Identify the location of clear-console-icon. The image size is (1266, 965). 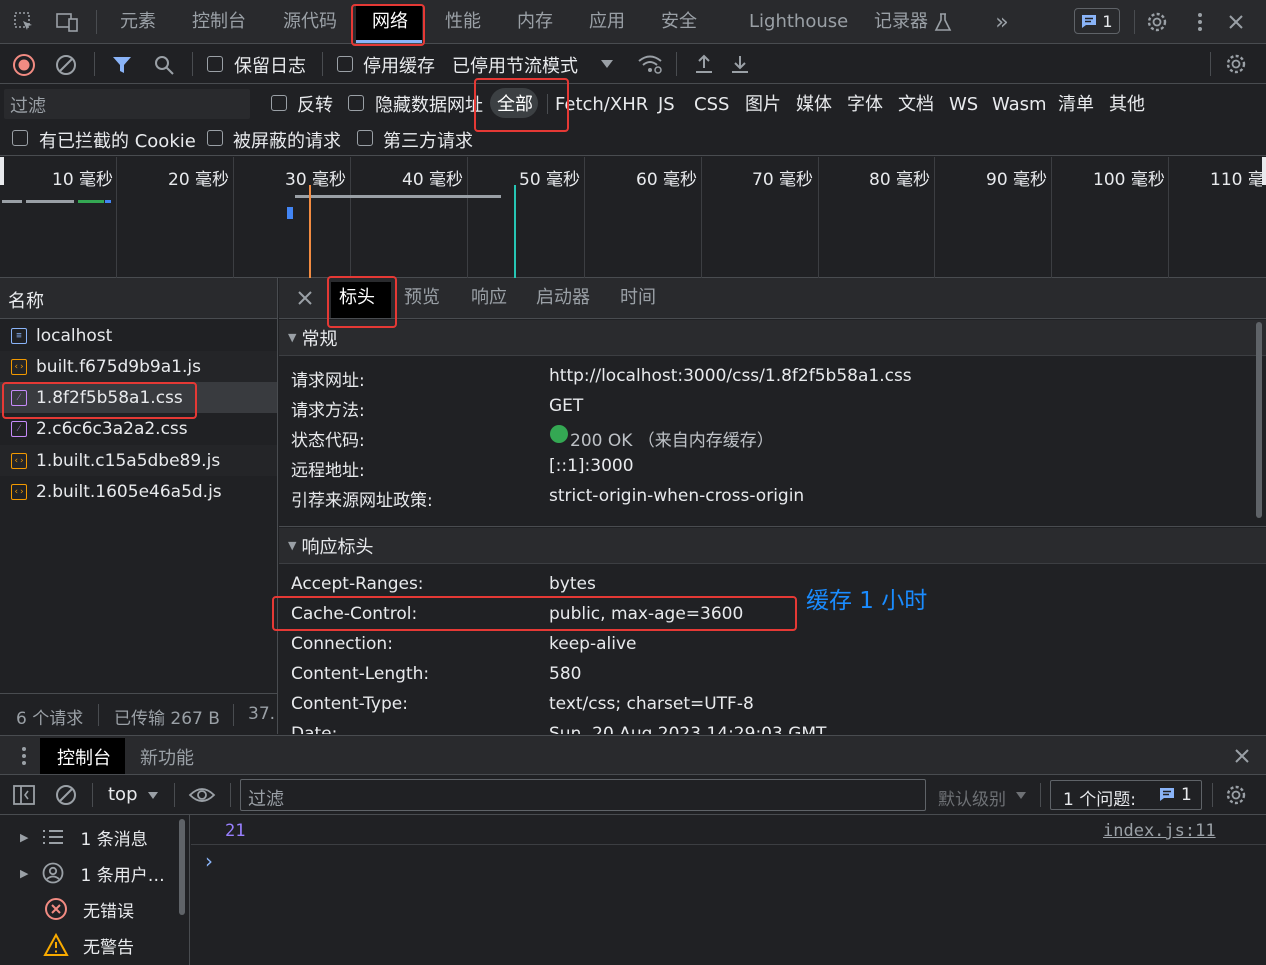
(66, 795).